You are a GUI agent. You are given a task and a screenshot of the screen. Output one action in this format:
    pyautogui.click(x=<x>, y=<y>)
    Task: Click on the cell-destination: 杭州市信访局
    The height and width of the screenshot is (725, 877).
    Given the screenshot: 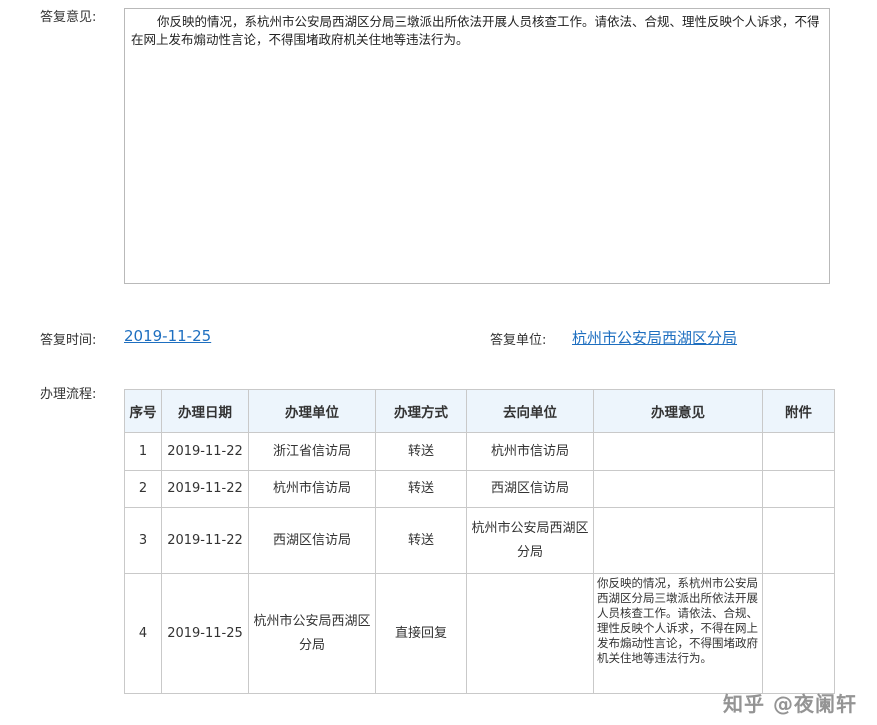 What is the action you would take?
    pyautogui.click(x=530, y=451)
    